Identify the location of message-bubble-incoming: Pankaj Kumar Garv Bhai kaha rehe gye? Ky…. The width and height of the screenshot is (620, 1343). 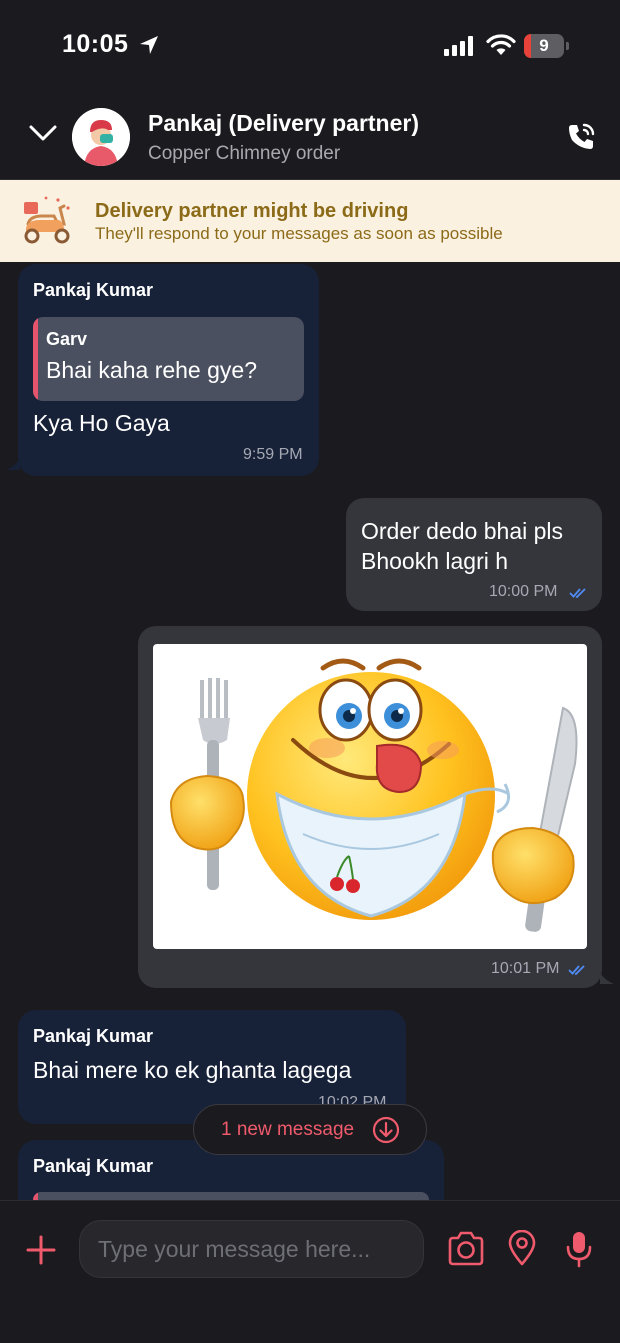
(168, 370).